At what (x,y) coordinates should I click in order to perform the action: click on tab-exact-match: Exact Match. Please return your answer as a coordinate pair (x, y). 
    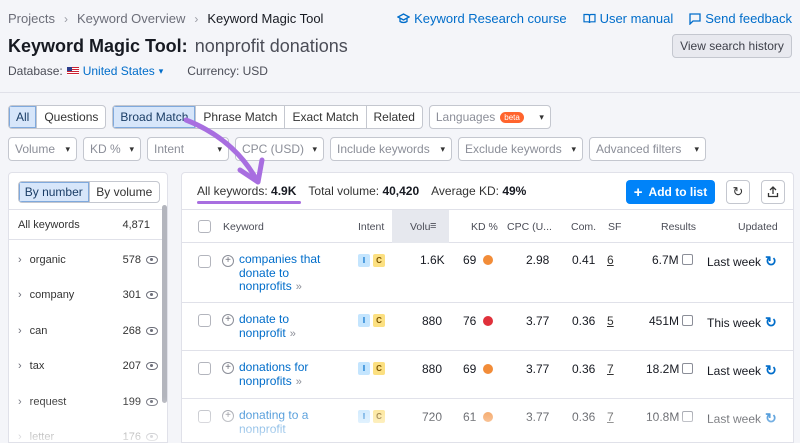
    Looking at the image, I should click on (326, 117).